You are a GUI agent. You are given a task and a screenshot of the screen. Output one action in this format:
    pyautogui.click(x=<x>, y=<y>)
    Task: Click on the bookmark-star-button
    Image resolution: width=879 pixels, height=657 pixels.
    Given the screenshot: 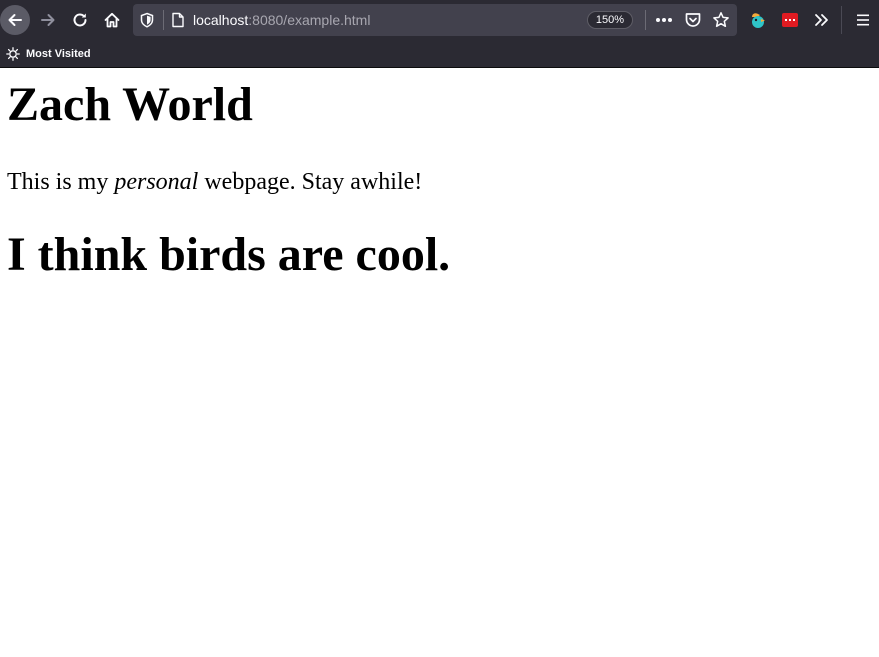 What is the action you would take?
    pyautogui.click(x=721, y=20)
    